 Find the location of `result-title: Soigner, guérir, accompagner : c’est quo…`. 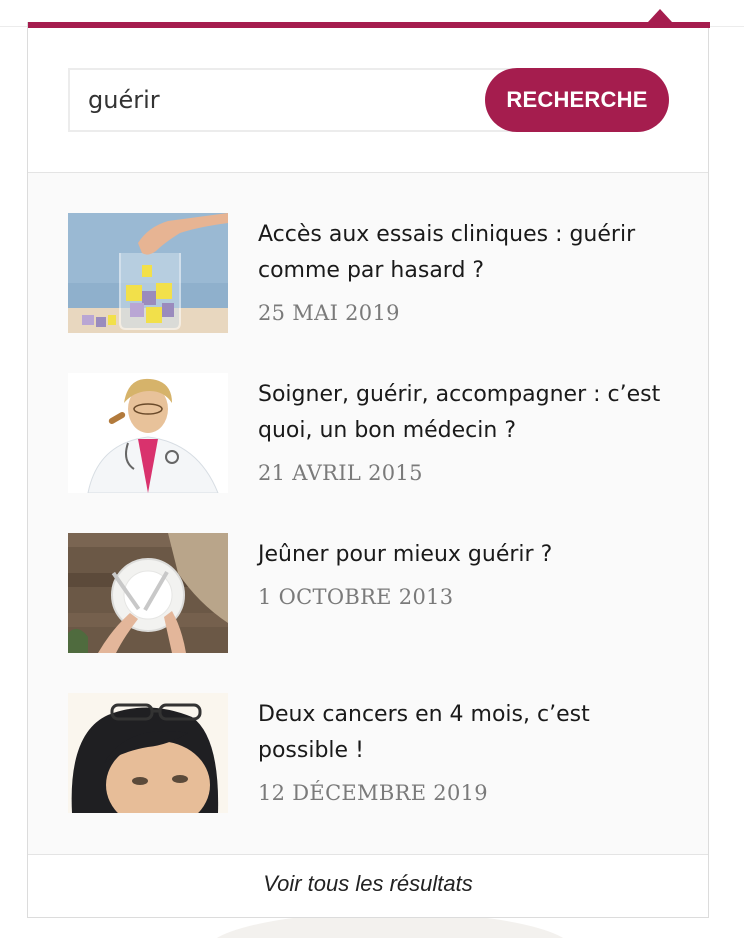

result-title: Soigner, guérir, accompagner : c’est quo… is located at coordinates (468, 413).